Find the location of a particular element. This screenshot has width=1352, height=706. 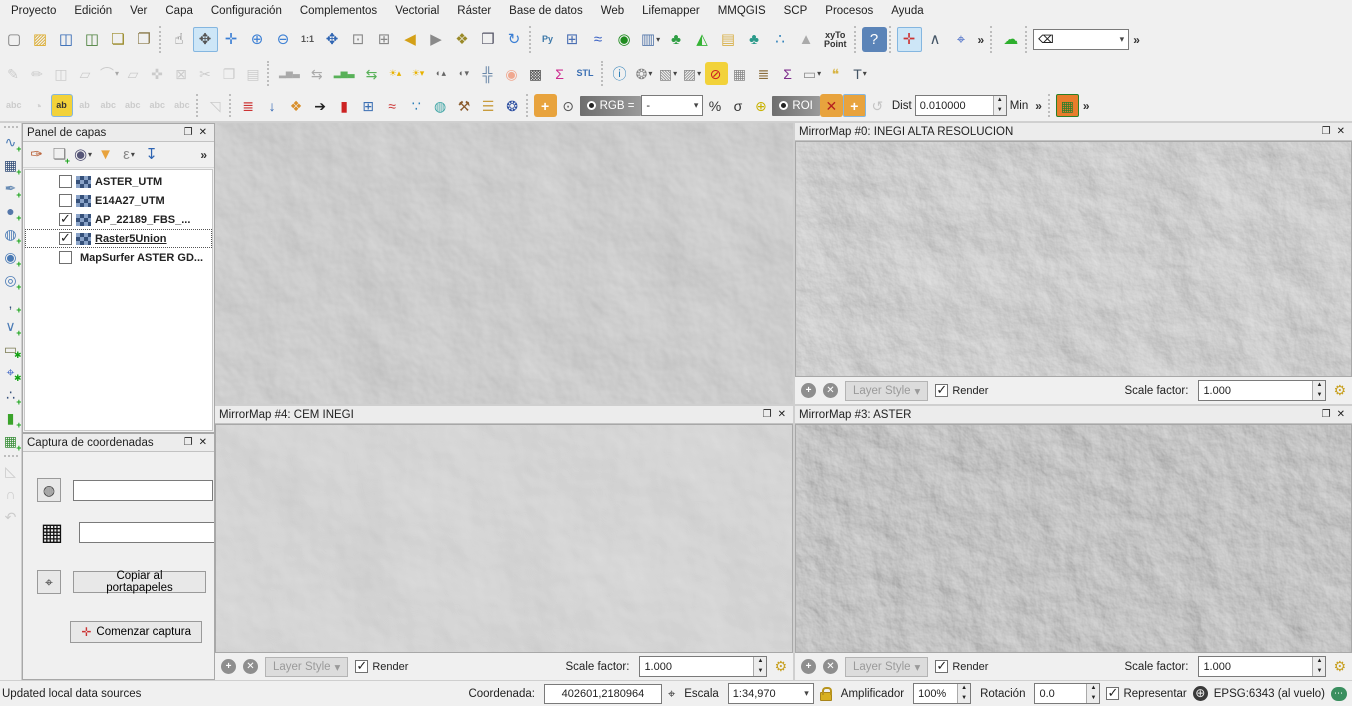

add-chip-layer-icon: ▭✱▾ is located at coordinates (11, 350).